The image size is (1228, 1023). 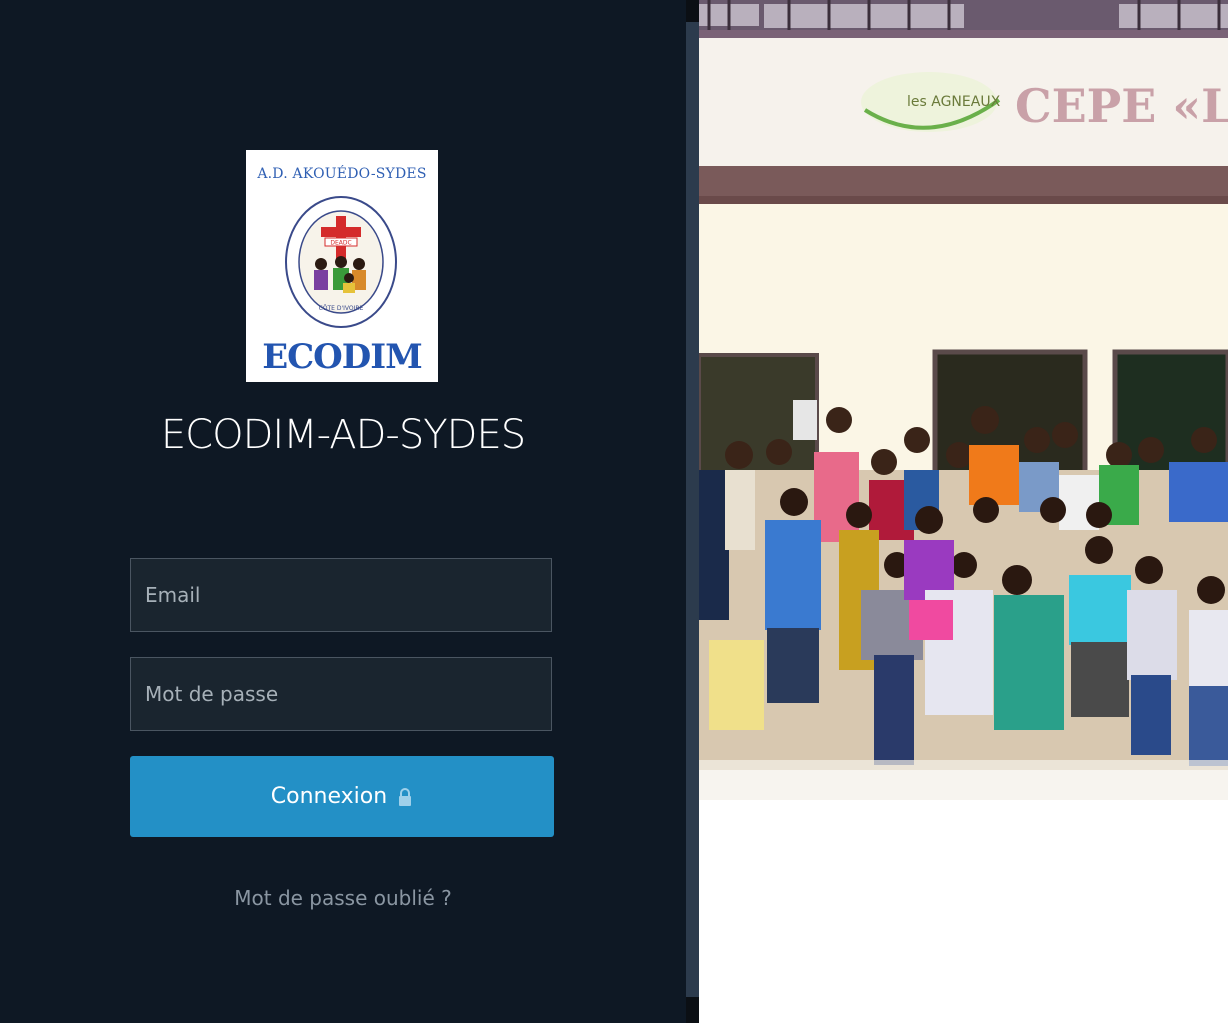 What do you see at coordinates (341, 308) in the screenshot?
I see `ring-bottom-text: CÔTE D'IVOIRE` at bounding box center [341, 308].